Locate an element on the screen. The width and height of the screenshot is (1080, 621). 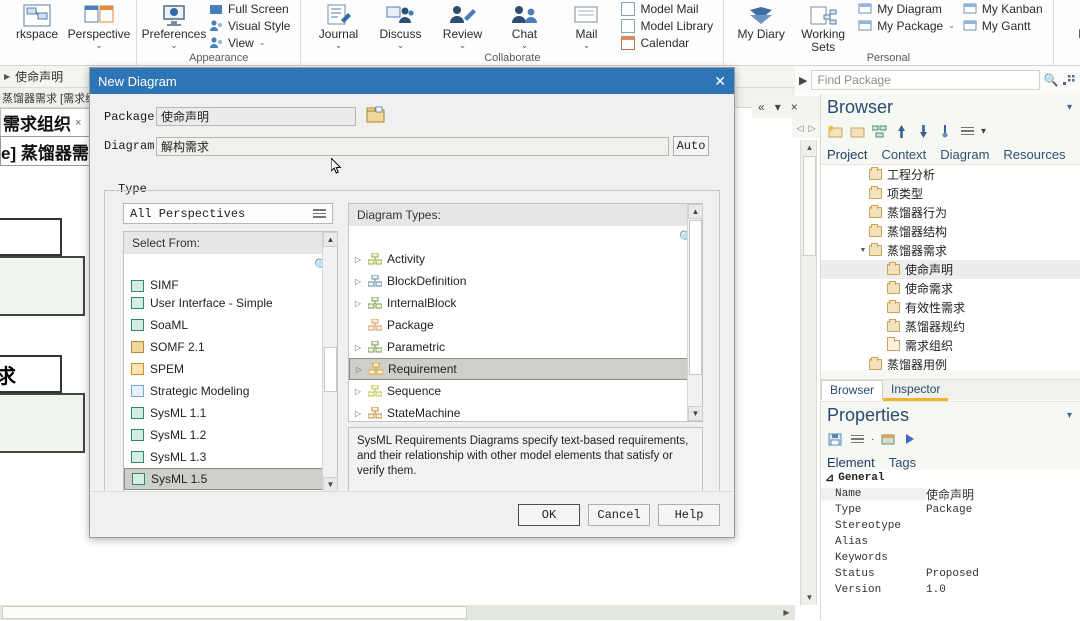
search-icon: 🔍 is located at coordinates (1051, 80).